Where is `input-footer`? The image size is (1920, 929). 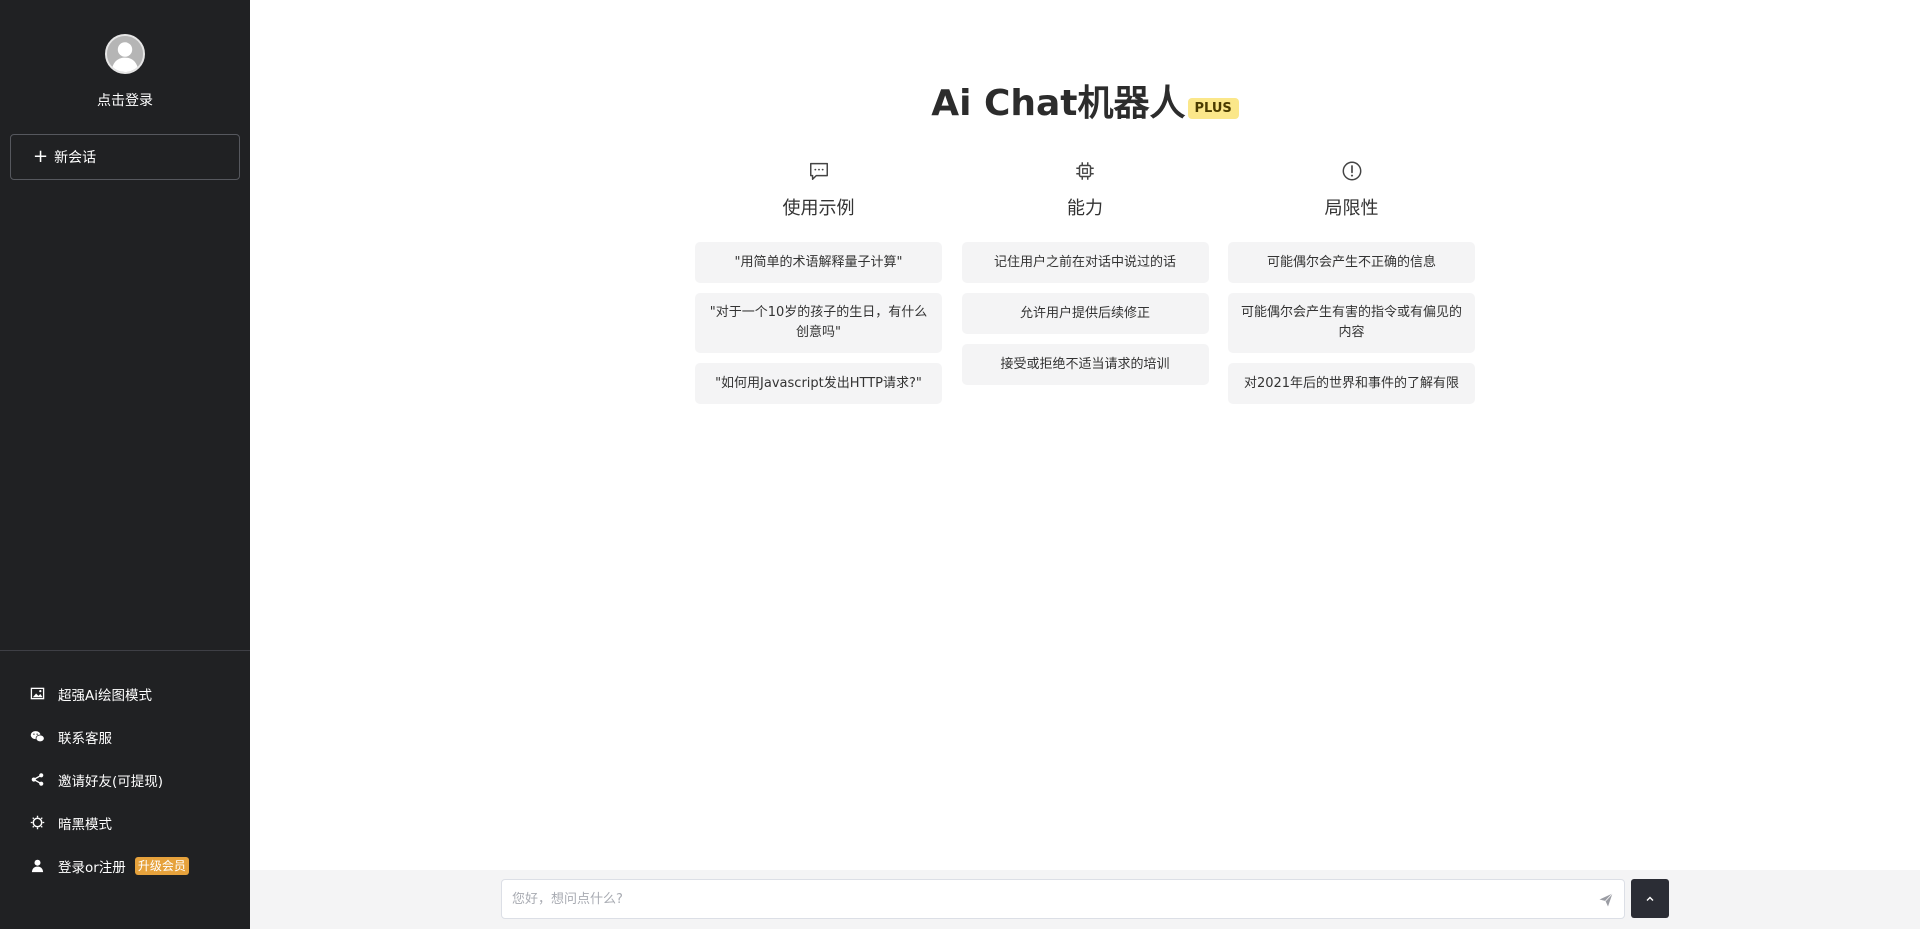
input-footer is located at coordinates (1085, 899).